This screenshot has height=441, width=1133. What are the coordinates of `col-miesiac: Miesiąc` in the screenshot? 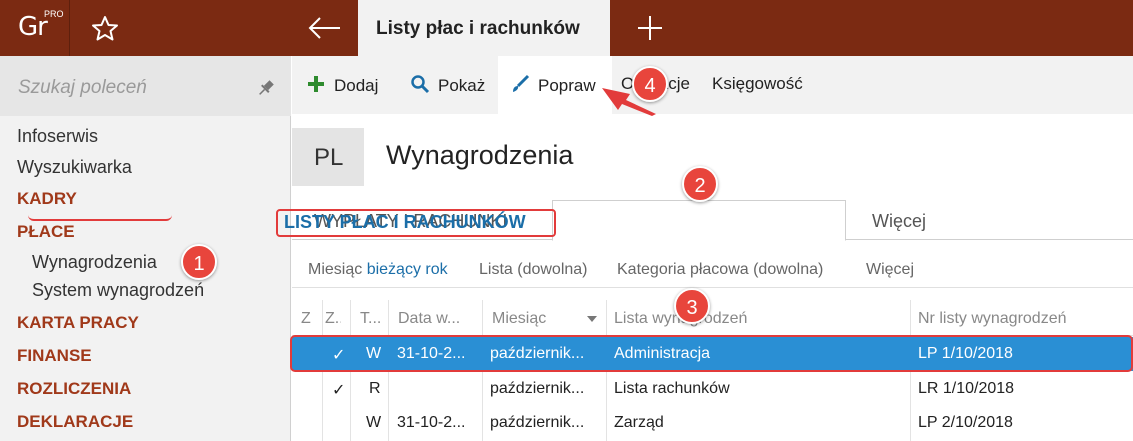 It's located at (537, 319).